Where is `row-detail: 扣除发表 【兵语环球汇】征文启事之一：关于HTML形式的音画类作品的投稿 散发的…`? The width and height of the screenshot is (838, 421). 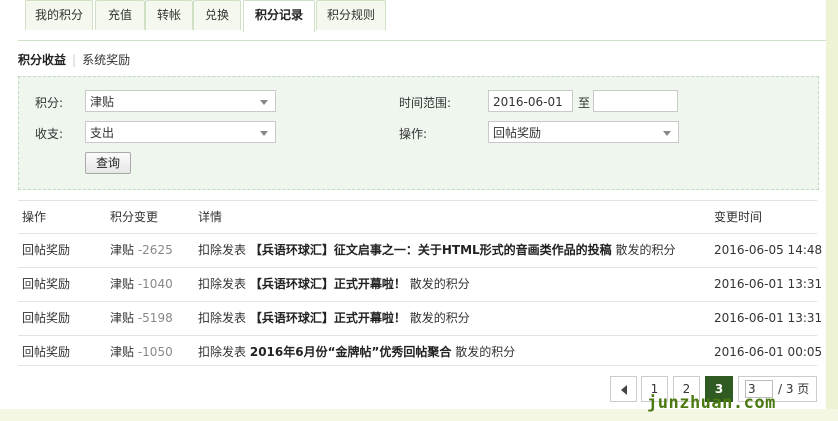 row-detail: 扣除发表 【兵语环球汇】征文启事之一：关于HTML形式的音画类作品的投稿 散发的… is located at coordinates (437, 250).